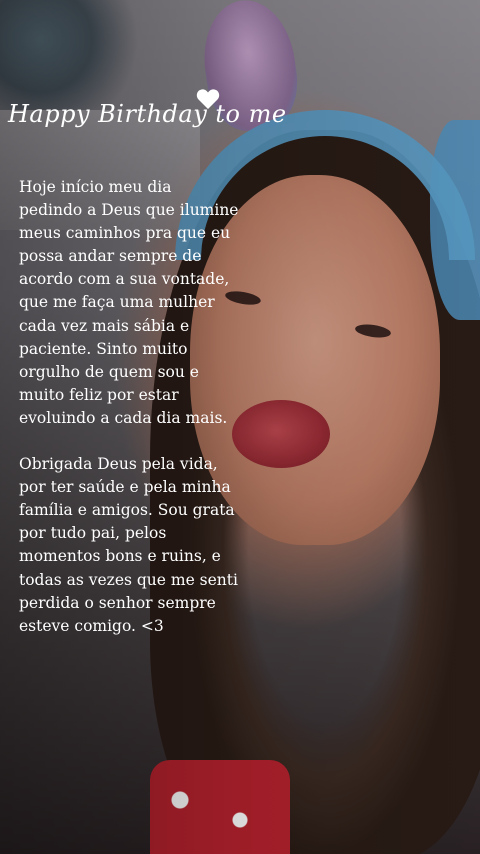 Image resolution: width=480 pixels, height=854 pixels. What do you see at coordinates (208, 99) in the screenshot?
I see `heart-icon` at bounding box center [208, 99].